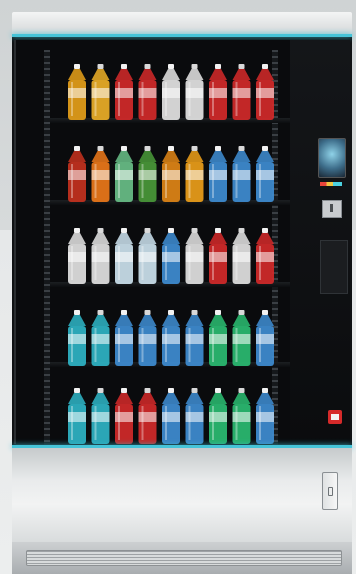 Image resolution: width=356 pixels, height=574 pixels. What do you see at coordinates (335, 417) in the screenshot?
I see `brand-logo` at bounding box center [335, 417].